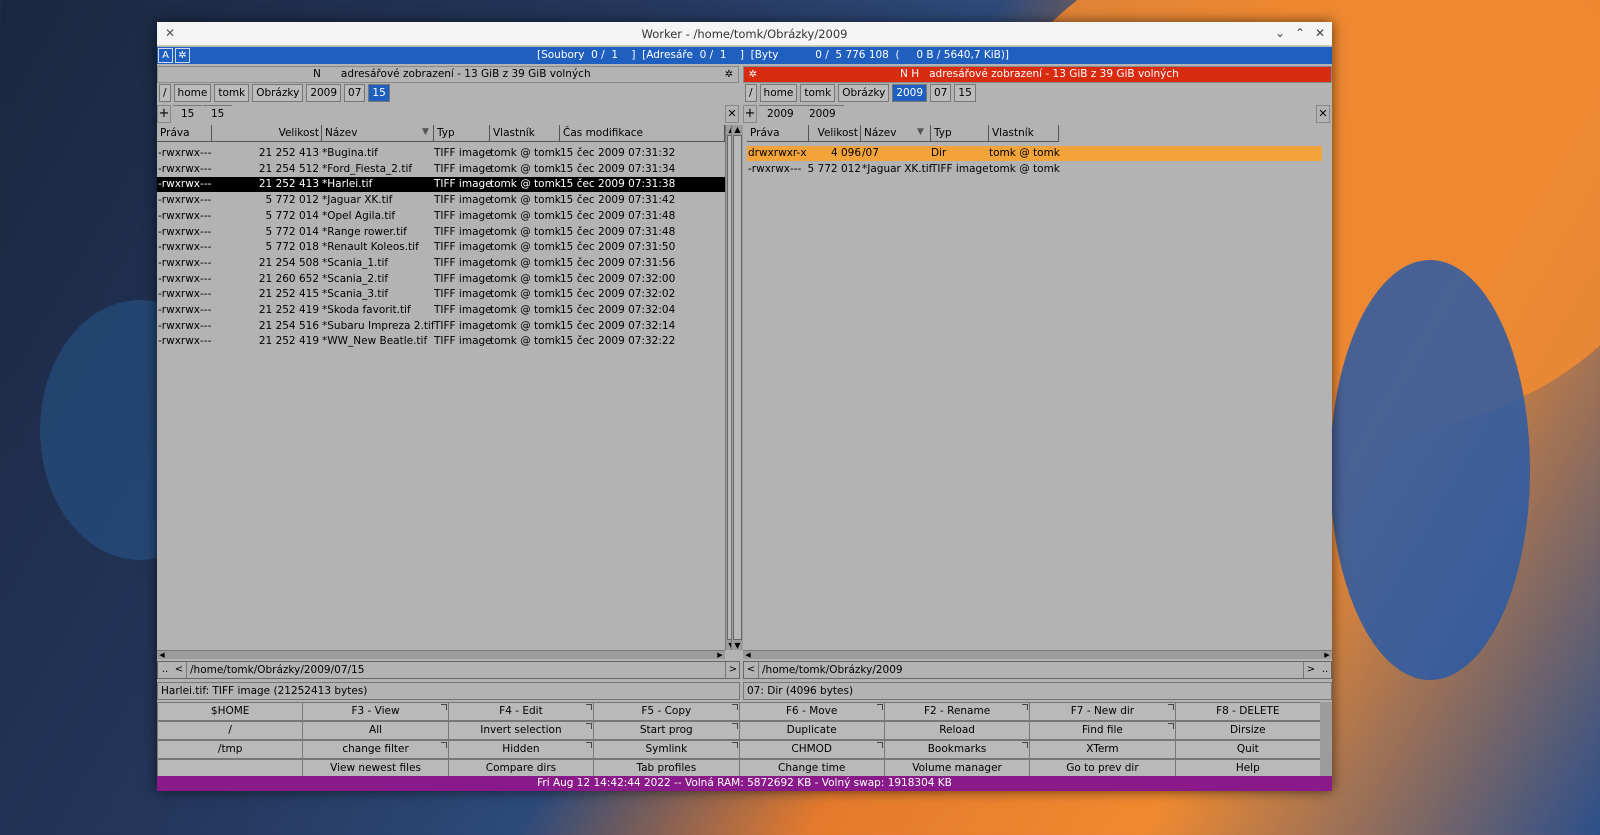 The image size is (1600, 835). I want to click on right-hscrollbar: ◀ ▶, so click(1037, 654).